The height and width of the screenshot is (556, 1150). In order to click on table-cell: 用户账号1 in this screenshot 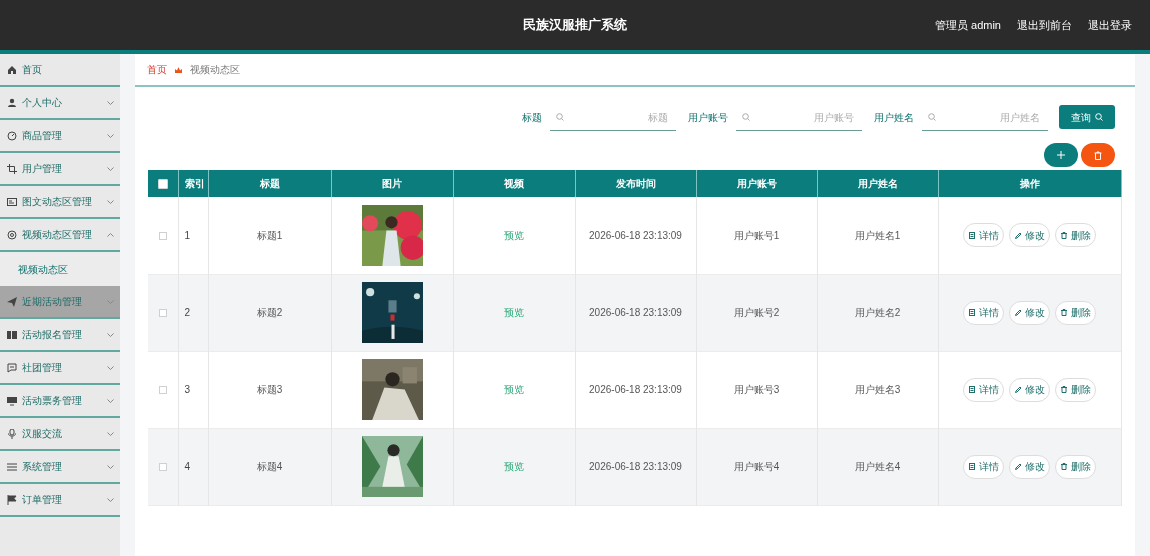, I will do `click(756, 235)`.